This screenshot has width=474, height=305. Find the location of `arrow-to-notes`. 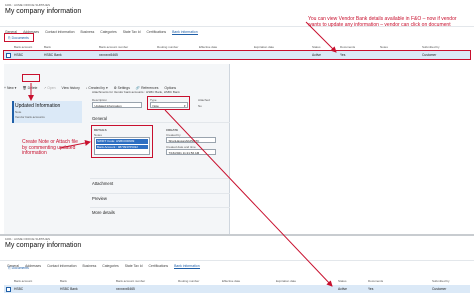

arrow-to-notes is located at coordinates (75, 144).